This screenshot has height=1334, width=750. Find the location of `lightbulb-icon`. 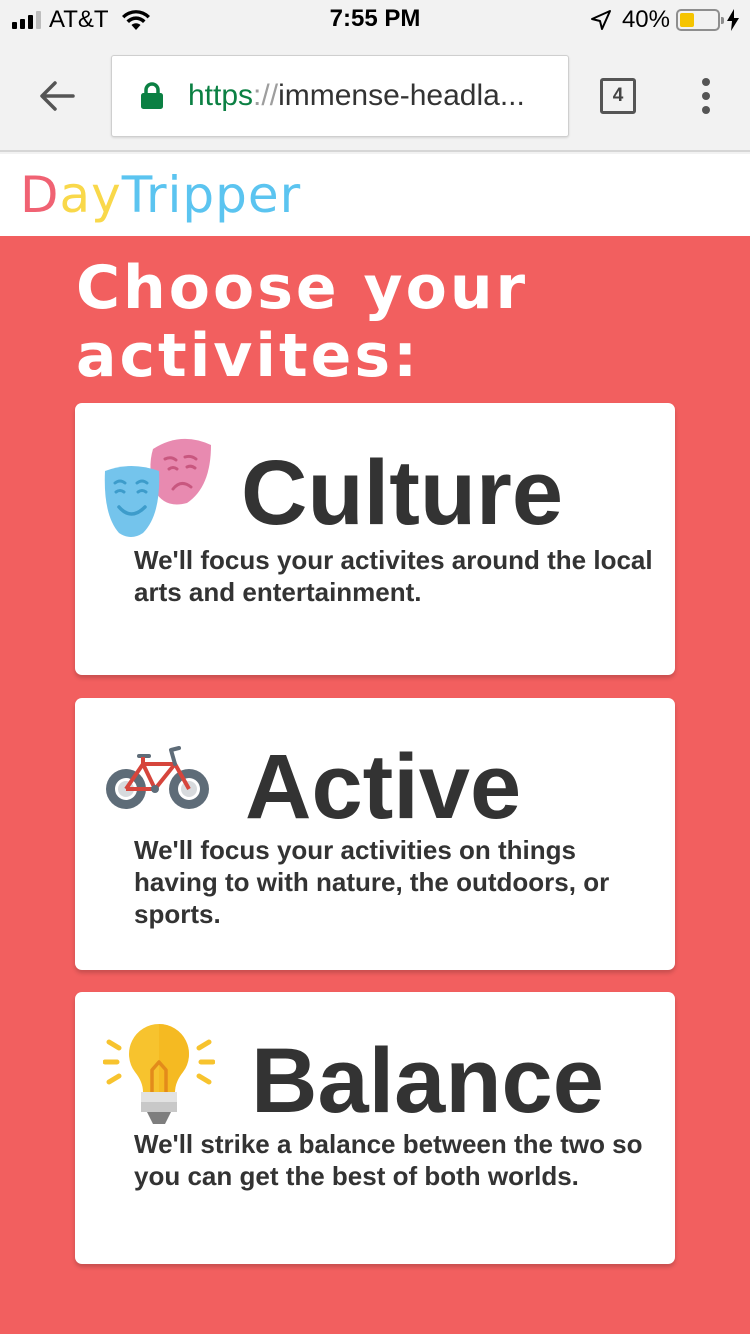

lightbulb-icon is located at coordinates (159, 1074).